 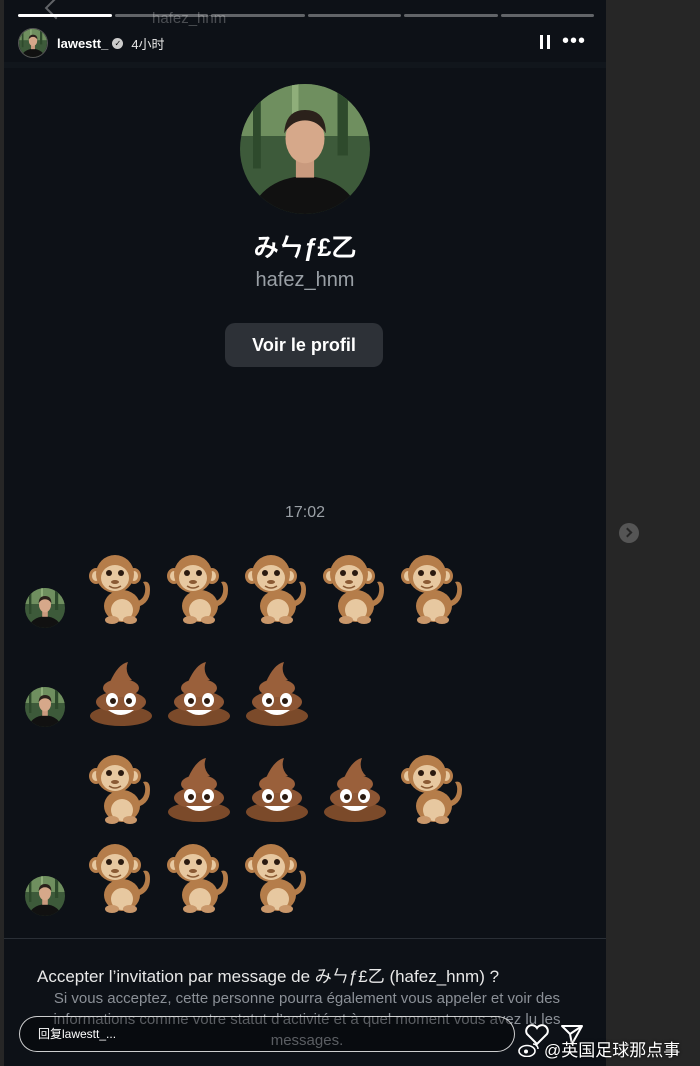 What do you see at coordinates (629, 533) in the screenshot?
I see `chevron-right-icon` at bounding box center [629, 533].